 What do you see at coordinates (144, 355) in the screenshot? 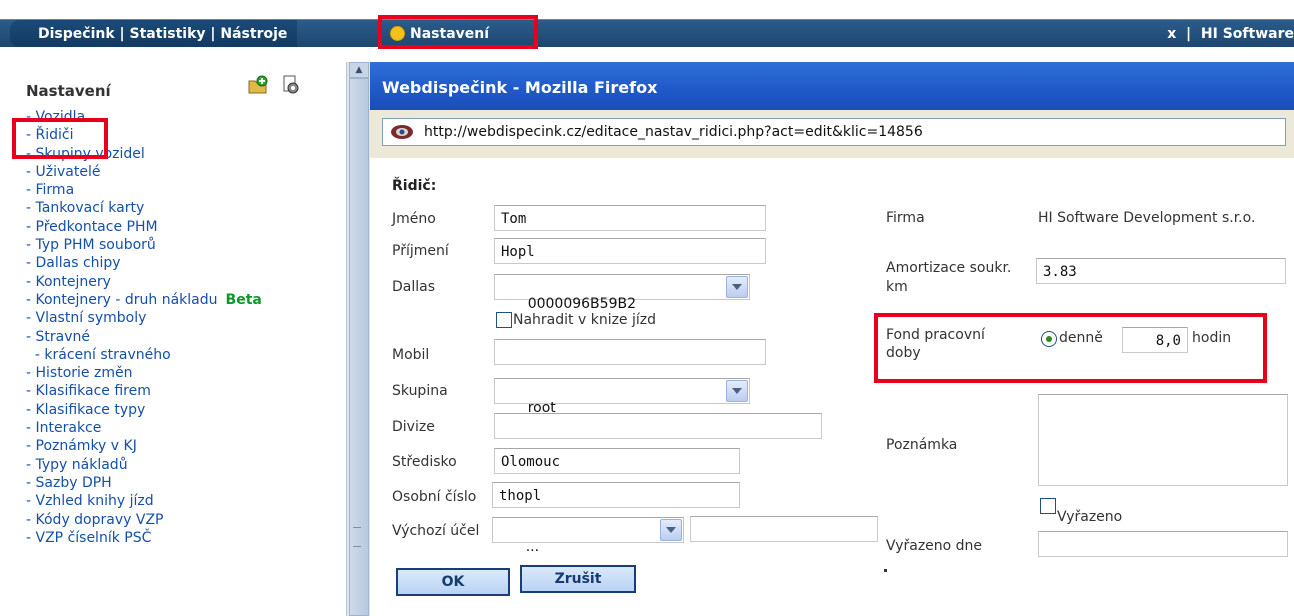
I see `menu-item-kraceni-stravneho: - krácení stravného` at bounding box center [144, 355].